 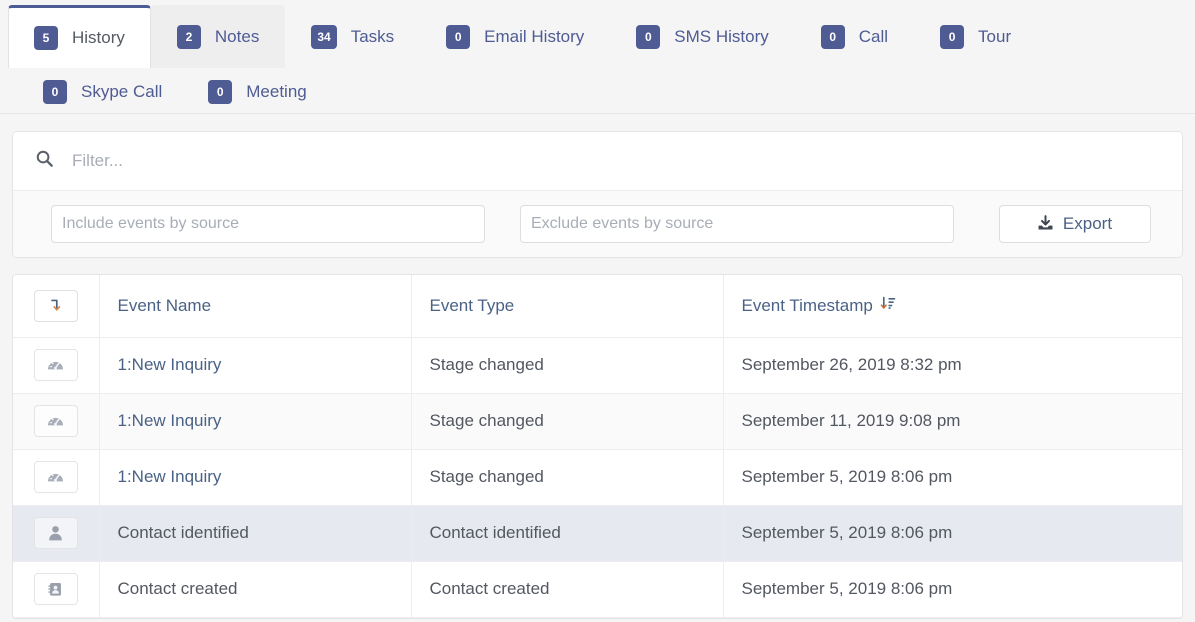 I want to click on tab-label: Tasks, so click(x=372, y=36).